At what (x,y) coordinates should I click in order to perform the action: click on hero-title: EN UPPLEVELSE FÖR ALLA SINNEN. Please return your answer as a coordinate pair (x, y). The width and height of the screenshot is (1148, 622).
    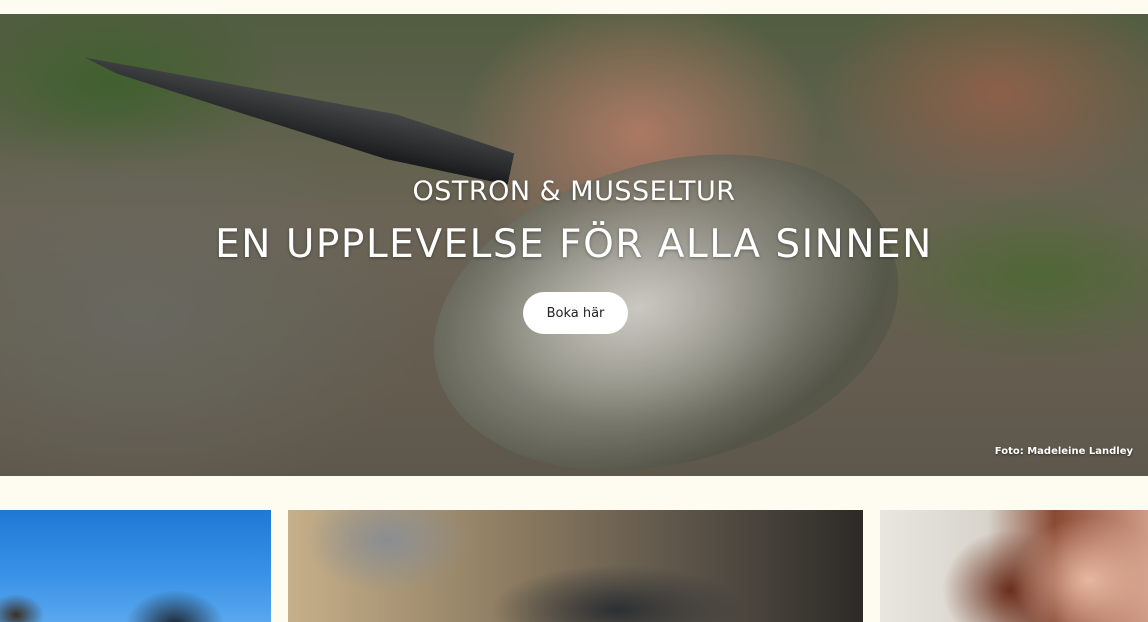
    Looking at the image, I should click on (574, 244).